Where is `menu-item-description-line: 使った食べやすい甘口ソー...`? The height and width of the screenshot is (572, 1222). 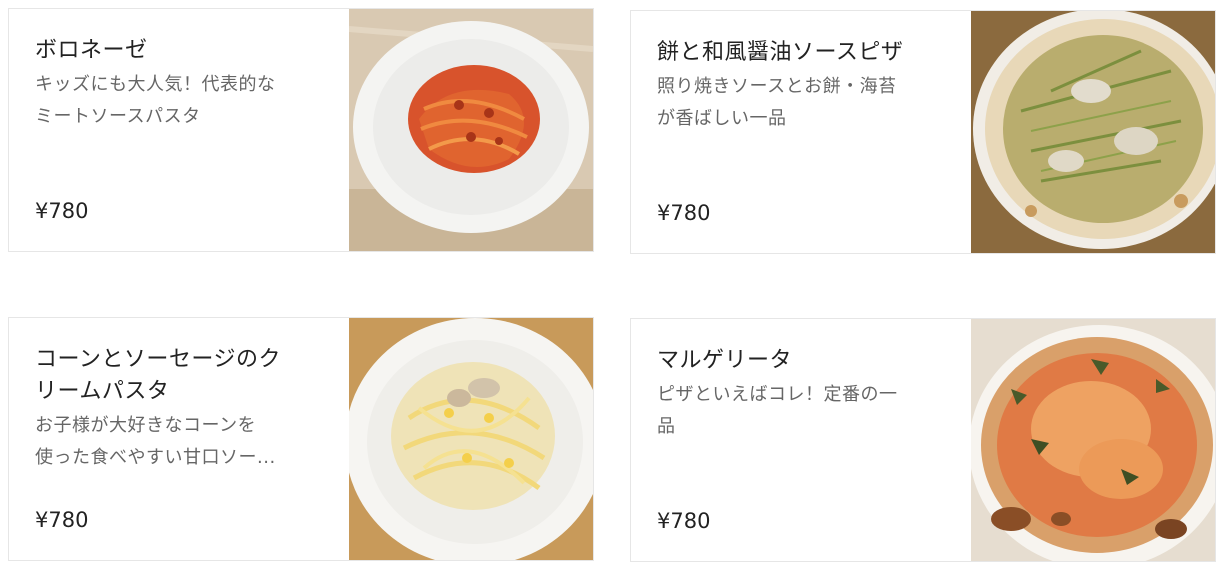 menu-item-description-line: 使った食べやすい甘口ソー... is located at coordinates (155, 457).